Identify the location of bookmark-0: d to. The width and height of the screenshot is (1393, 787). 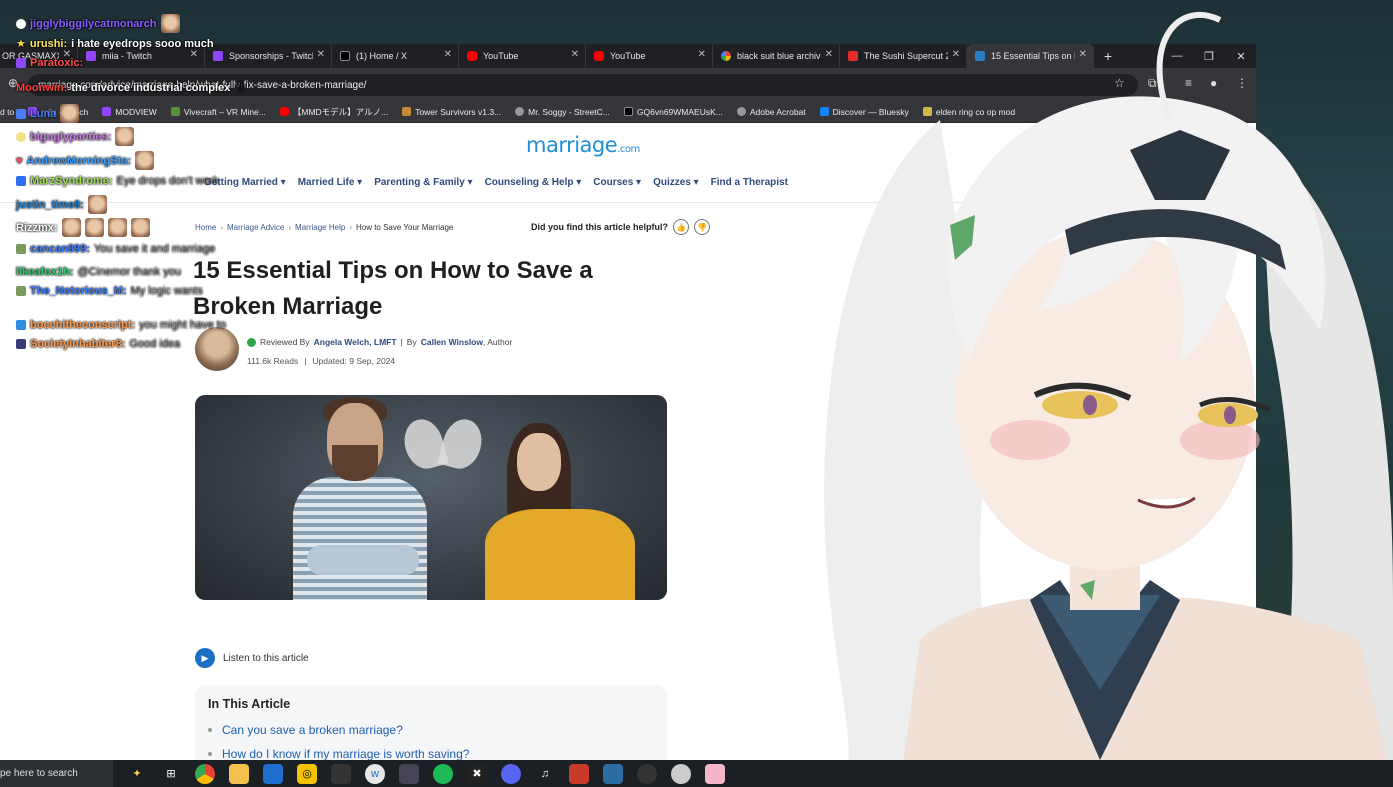
(7, 112).